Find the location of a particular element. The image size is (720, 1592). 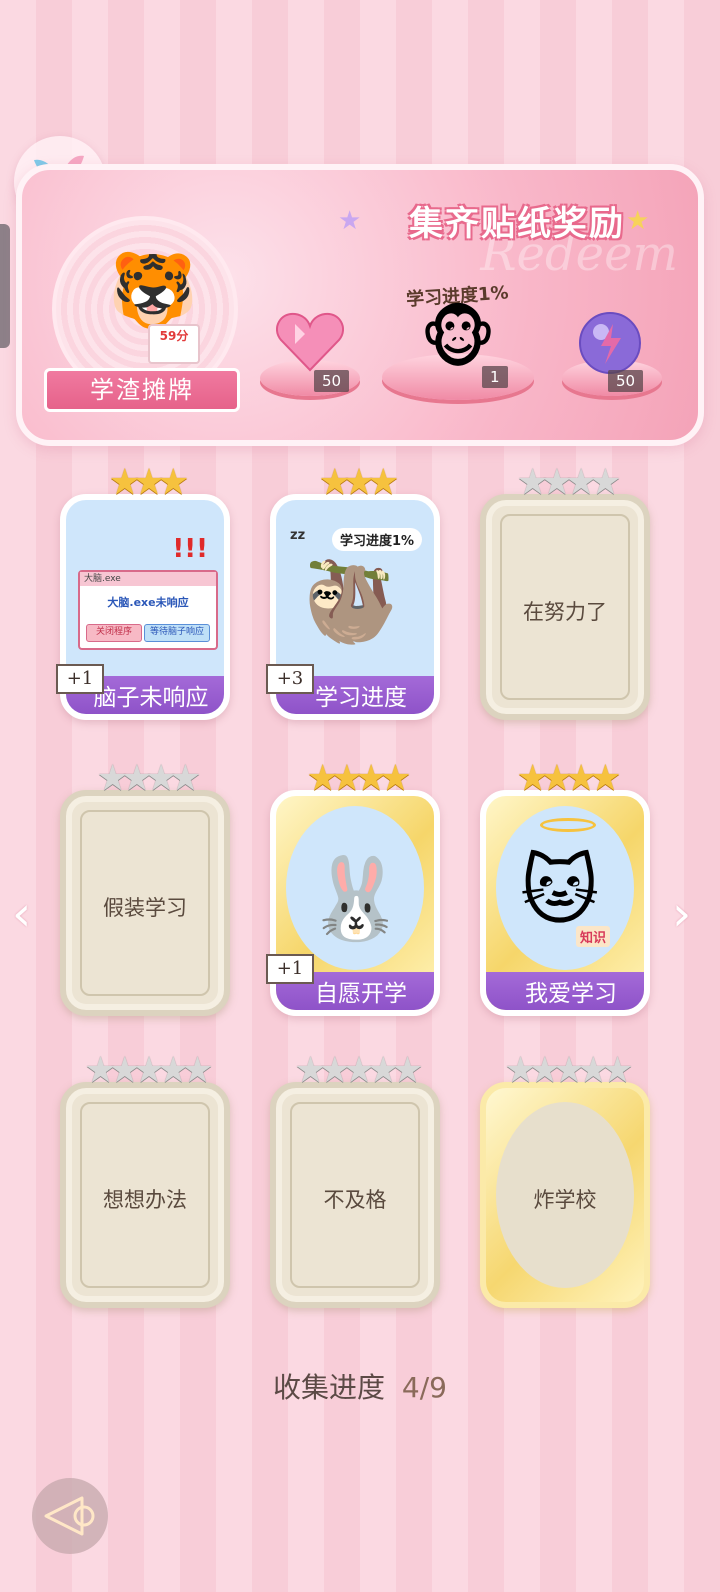

side-drawer-handle is located at coordinates (5, 286).